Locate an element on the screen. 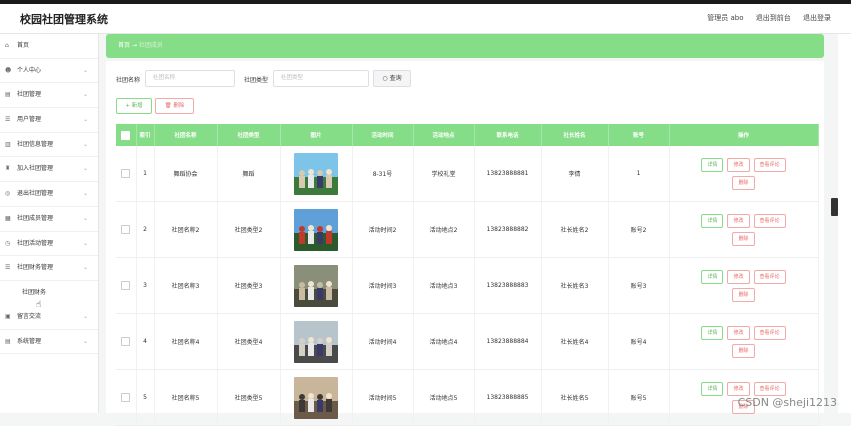  clock-icon: ◷ is located at coordinates (8, 243).